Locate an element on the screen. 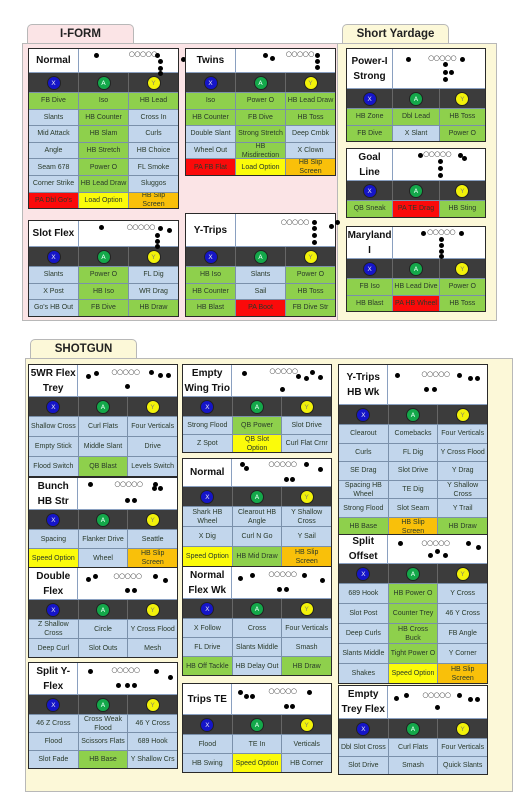 The height and width of the screenshot is (800, 517). play-cell: Wheel Out is located at coordinates (211, 150).